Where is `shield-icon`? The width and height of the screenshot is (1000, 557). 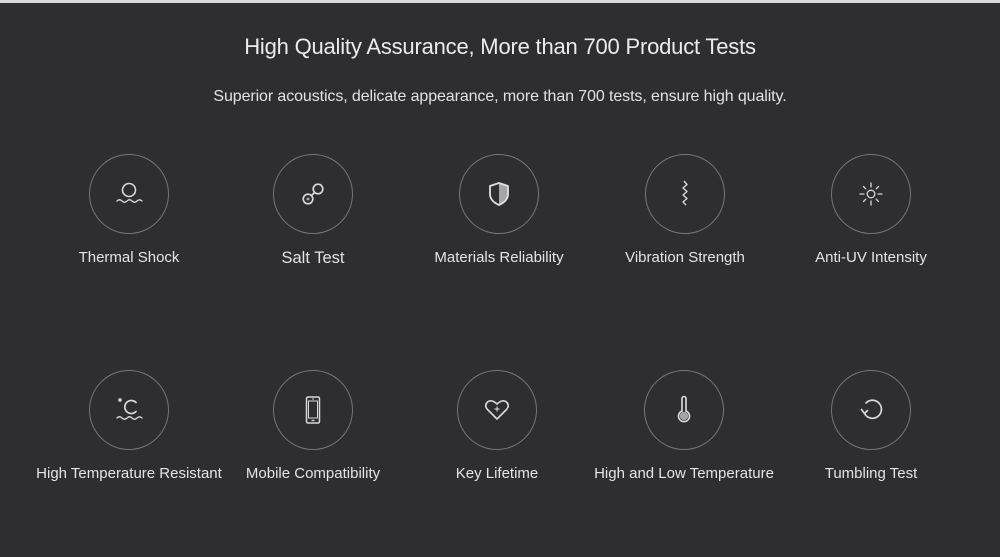
shield-icon is located at coordinates (499, 194).